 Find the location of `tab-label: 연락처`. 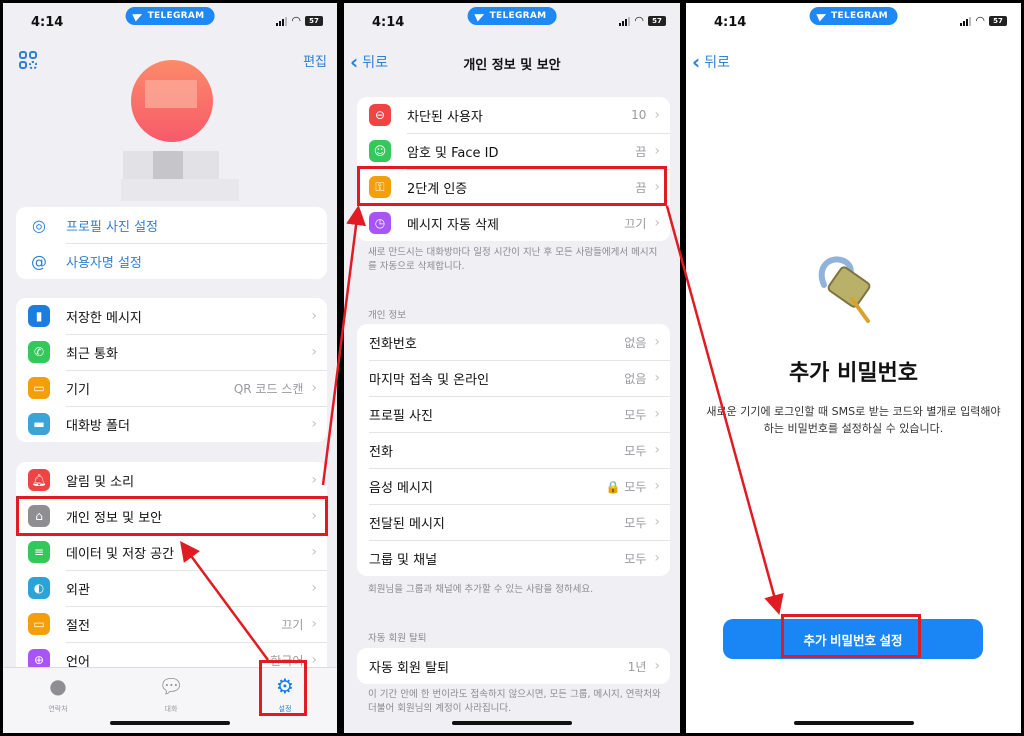

tab-label: 연락처 is located at coordinates (58, 709).